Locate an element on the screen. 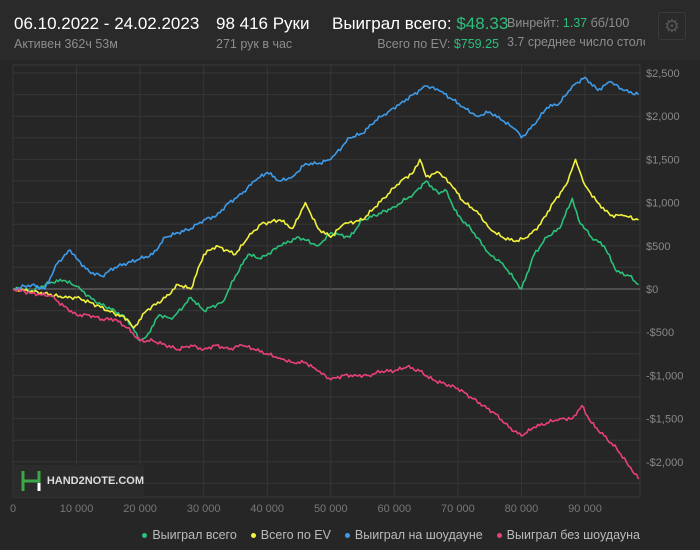  avg-tables: 3.7 среднее число столо is located at coordinates (576, 42).